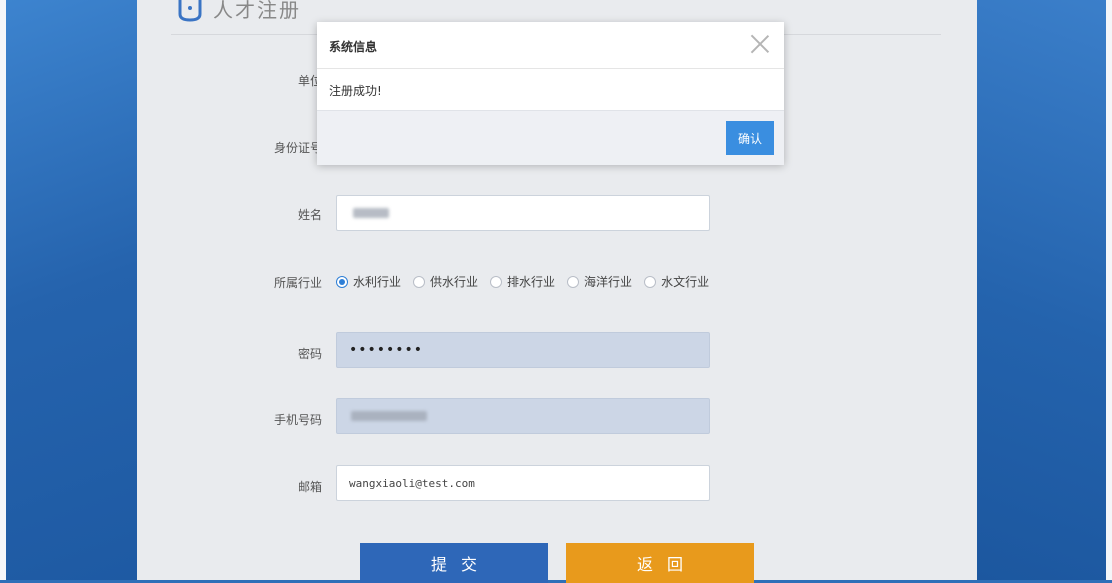 This screenshot has height=583, width=1112. What do you see at coordinates (297, 148) in the screenshot?
I see `id-number-label: 身份证号` at bounding box center [297, 148].